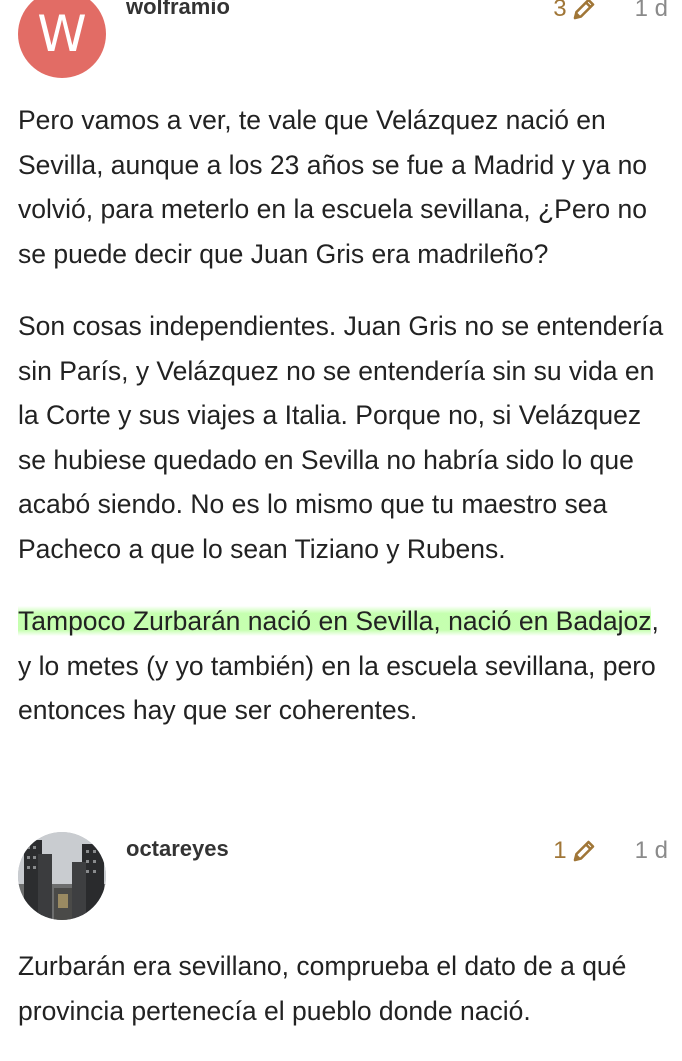  I want to click on avatar, so click(62, 876).